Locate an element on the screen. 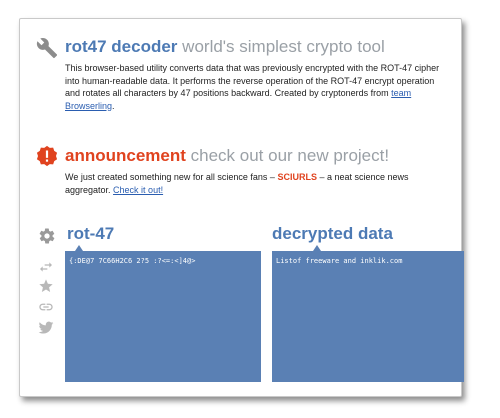 The height and width of the screenshot is (418, 500). about-tagline: world's simplest crypto tool is located at coordinates (283, 46).